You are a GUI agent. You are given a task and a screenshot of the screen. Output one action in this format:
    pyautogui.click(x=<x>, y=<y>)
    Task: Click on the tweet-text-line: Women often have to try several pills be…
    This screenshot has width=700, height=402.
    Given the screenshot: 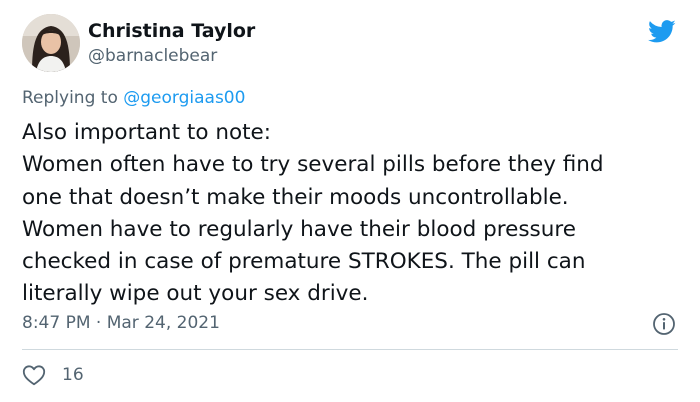 What is the action you would take?
    pyautogui.click(x=313, y=165)
    